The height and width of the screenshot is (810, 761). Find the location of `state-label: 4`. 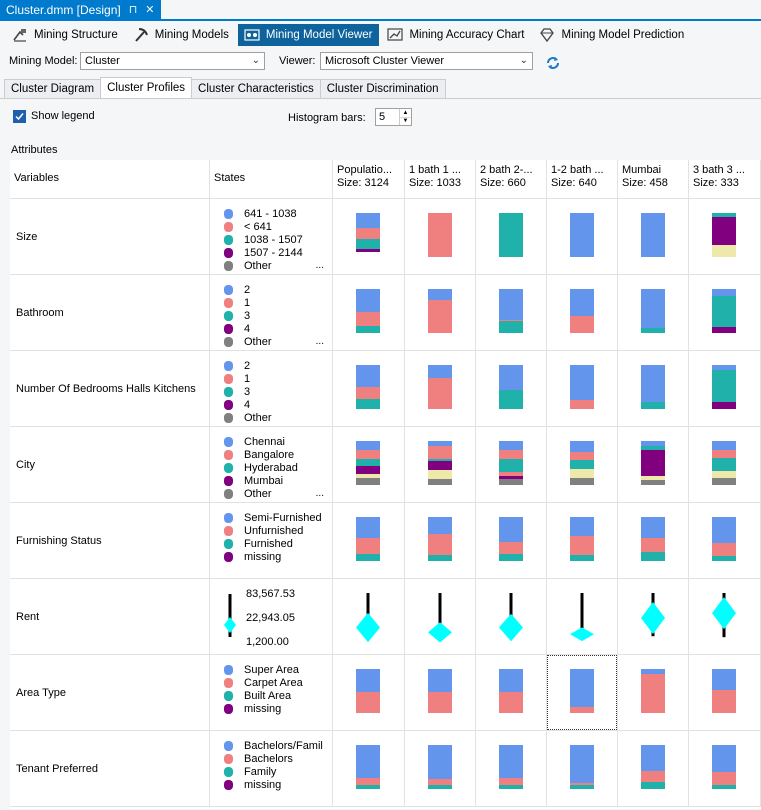

state-label: 4 is located at coordinates (247, 405).